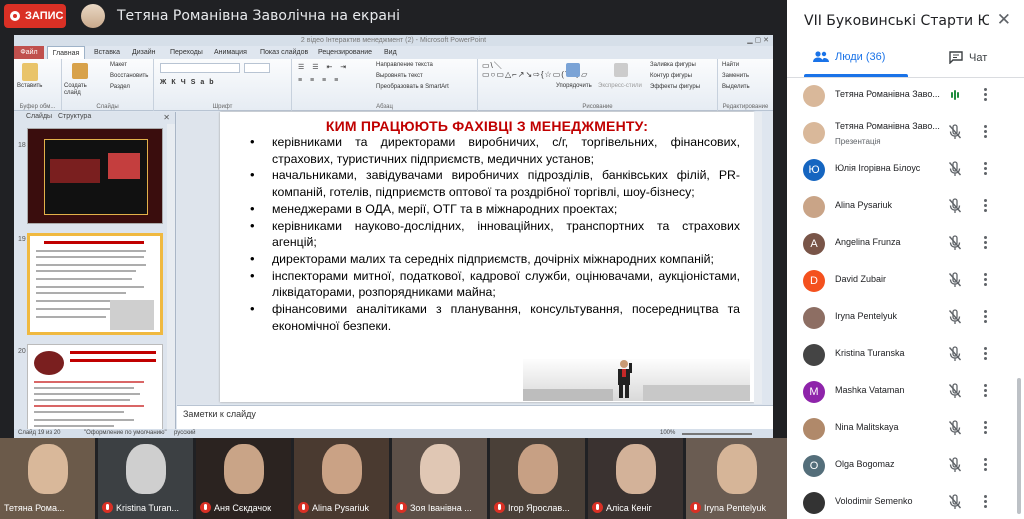 Image resolution: width=1024 pixels, height=519 pixels. What do you see at coordinates (758, 40) in the screenshot?
I see `window-controls: ▁ ▢ ✕` at bounding box center [758, 40].